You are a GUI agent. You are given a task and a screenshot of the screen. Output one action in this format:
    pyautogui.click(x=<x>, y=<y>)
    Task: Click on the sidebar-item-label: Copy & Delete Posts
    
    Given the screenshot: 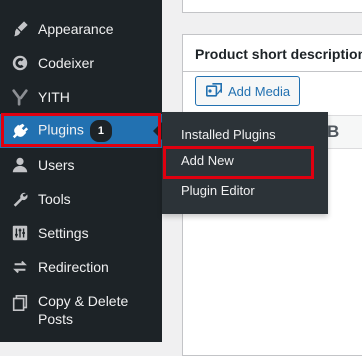 What is the action you would take?
    pyautogui.click(x=83, y=310)
    